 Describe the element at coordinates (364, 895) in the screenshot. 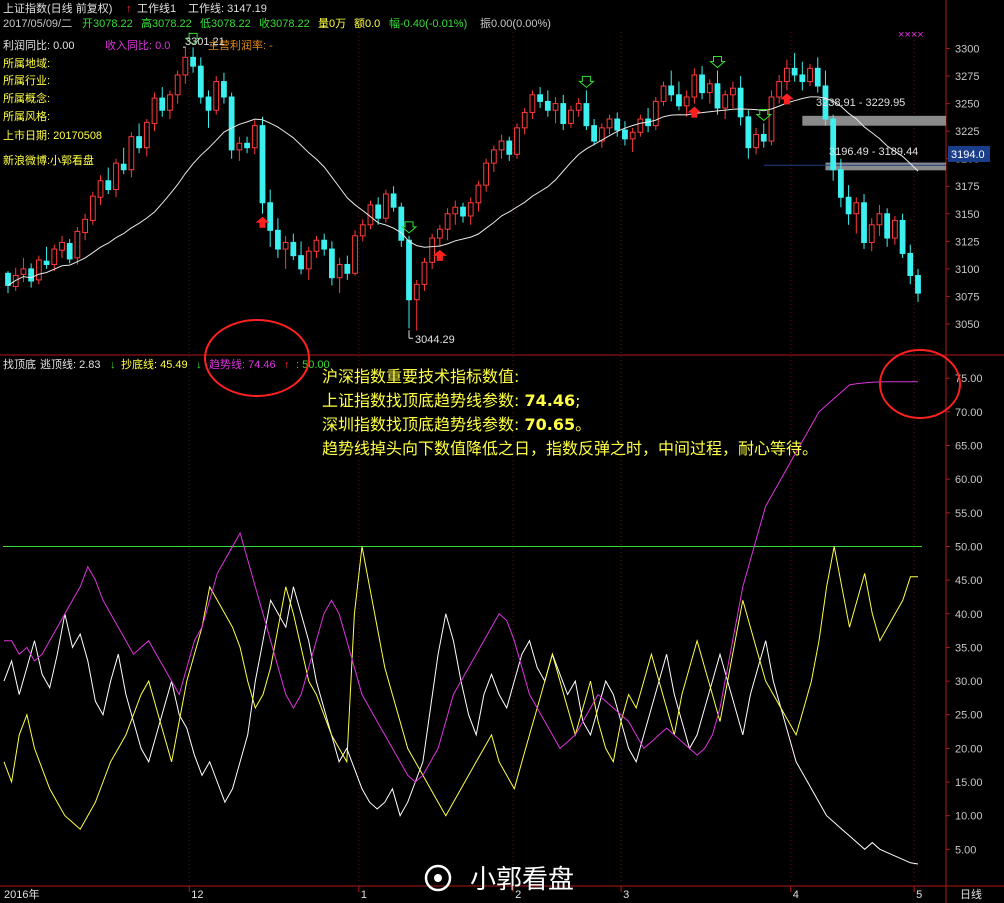

I see `x-axis-label: 1` at that location.